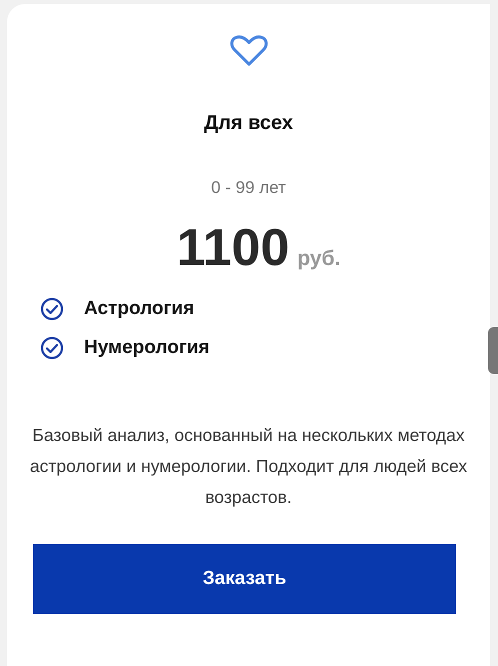 The width and height of the screenshot is (498, 666). I want to click on price: 1100, so click(233, 249).